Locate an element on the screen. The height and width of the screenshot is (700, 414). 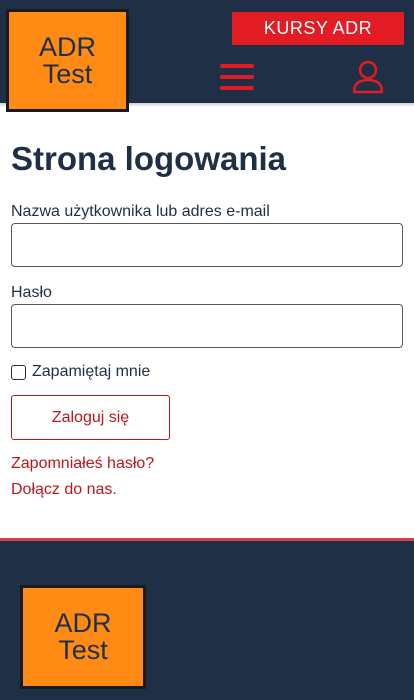
remember-me-checkbox is located at coordinates (18, 372).